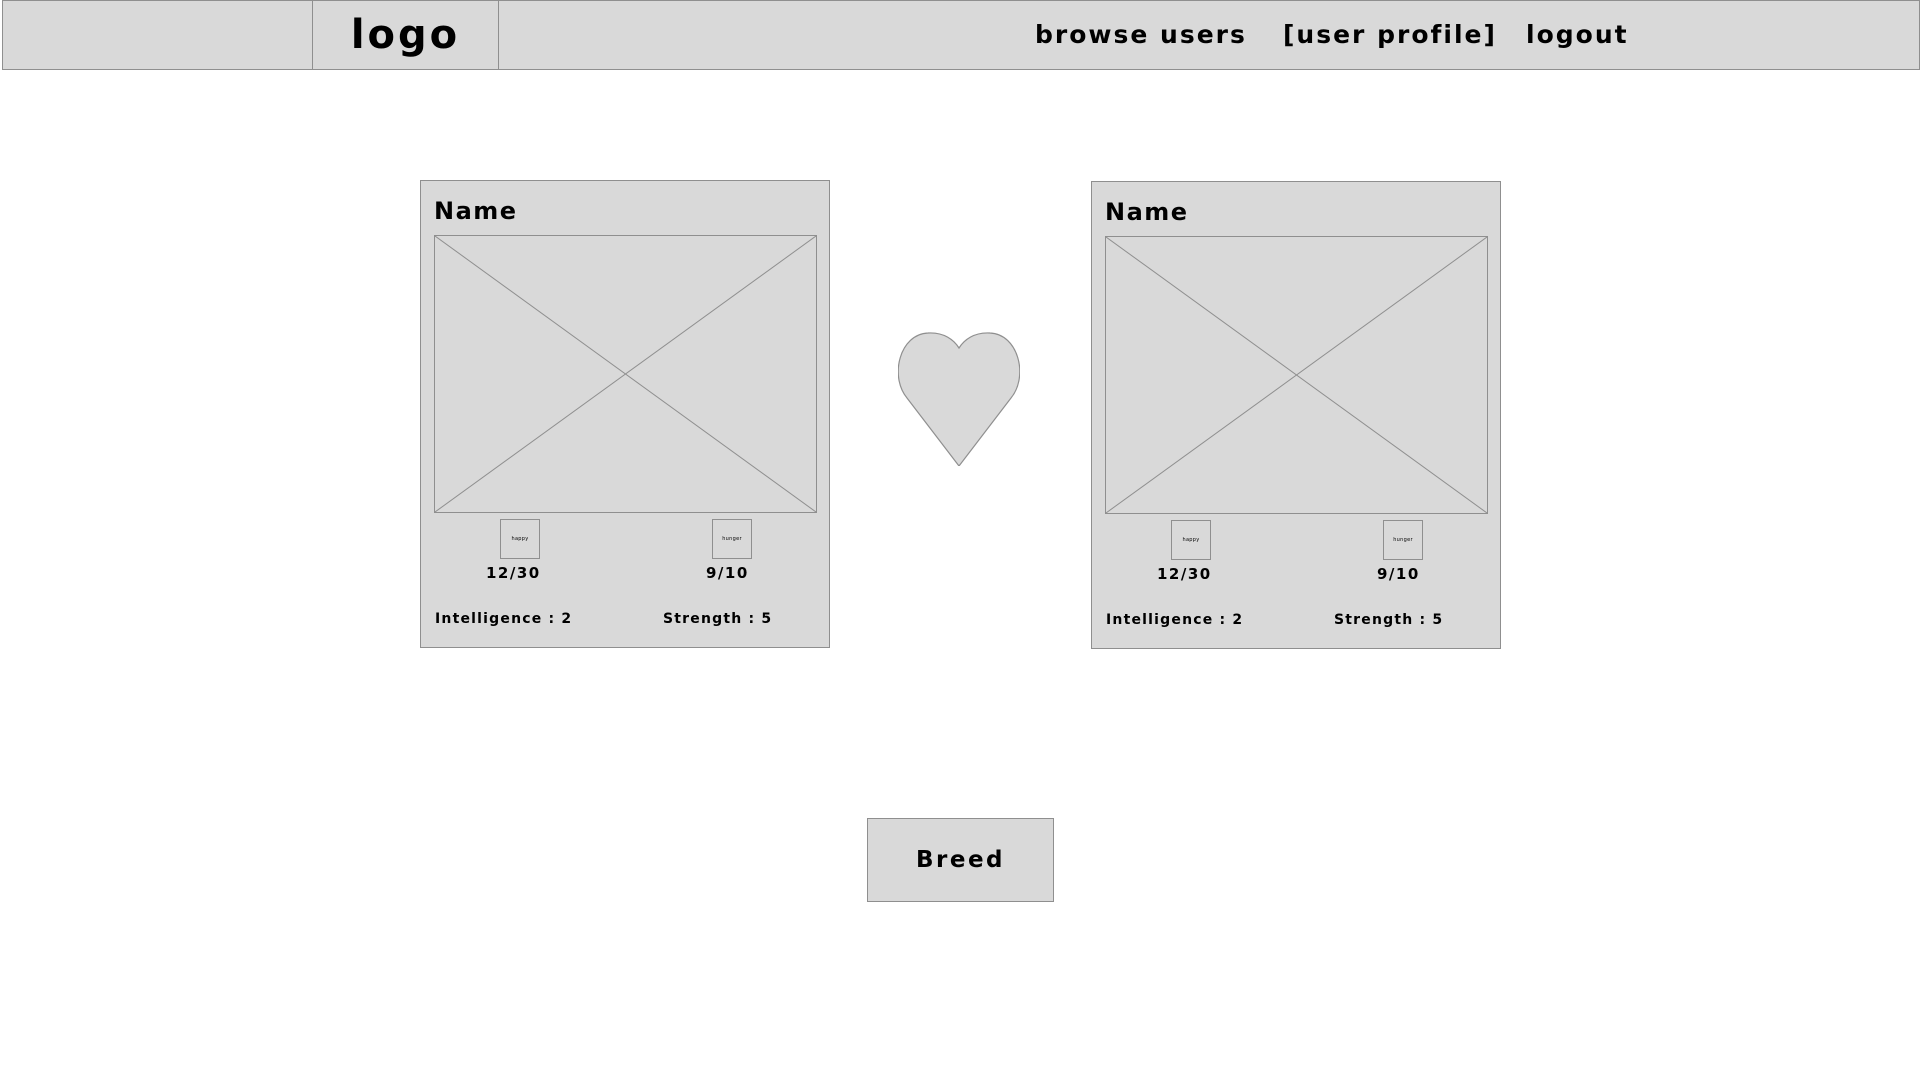  What do you see at coordinates (1390, 34) in the screenshot?
I see `nav-user-profile: [user profile]` at bounding box center [1390, 34].